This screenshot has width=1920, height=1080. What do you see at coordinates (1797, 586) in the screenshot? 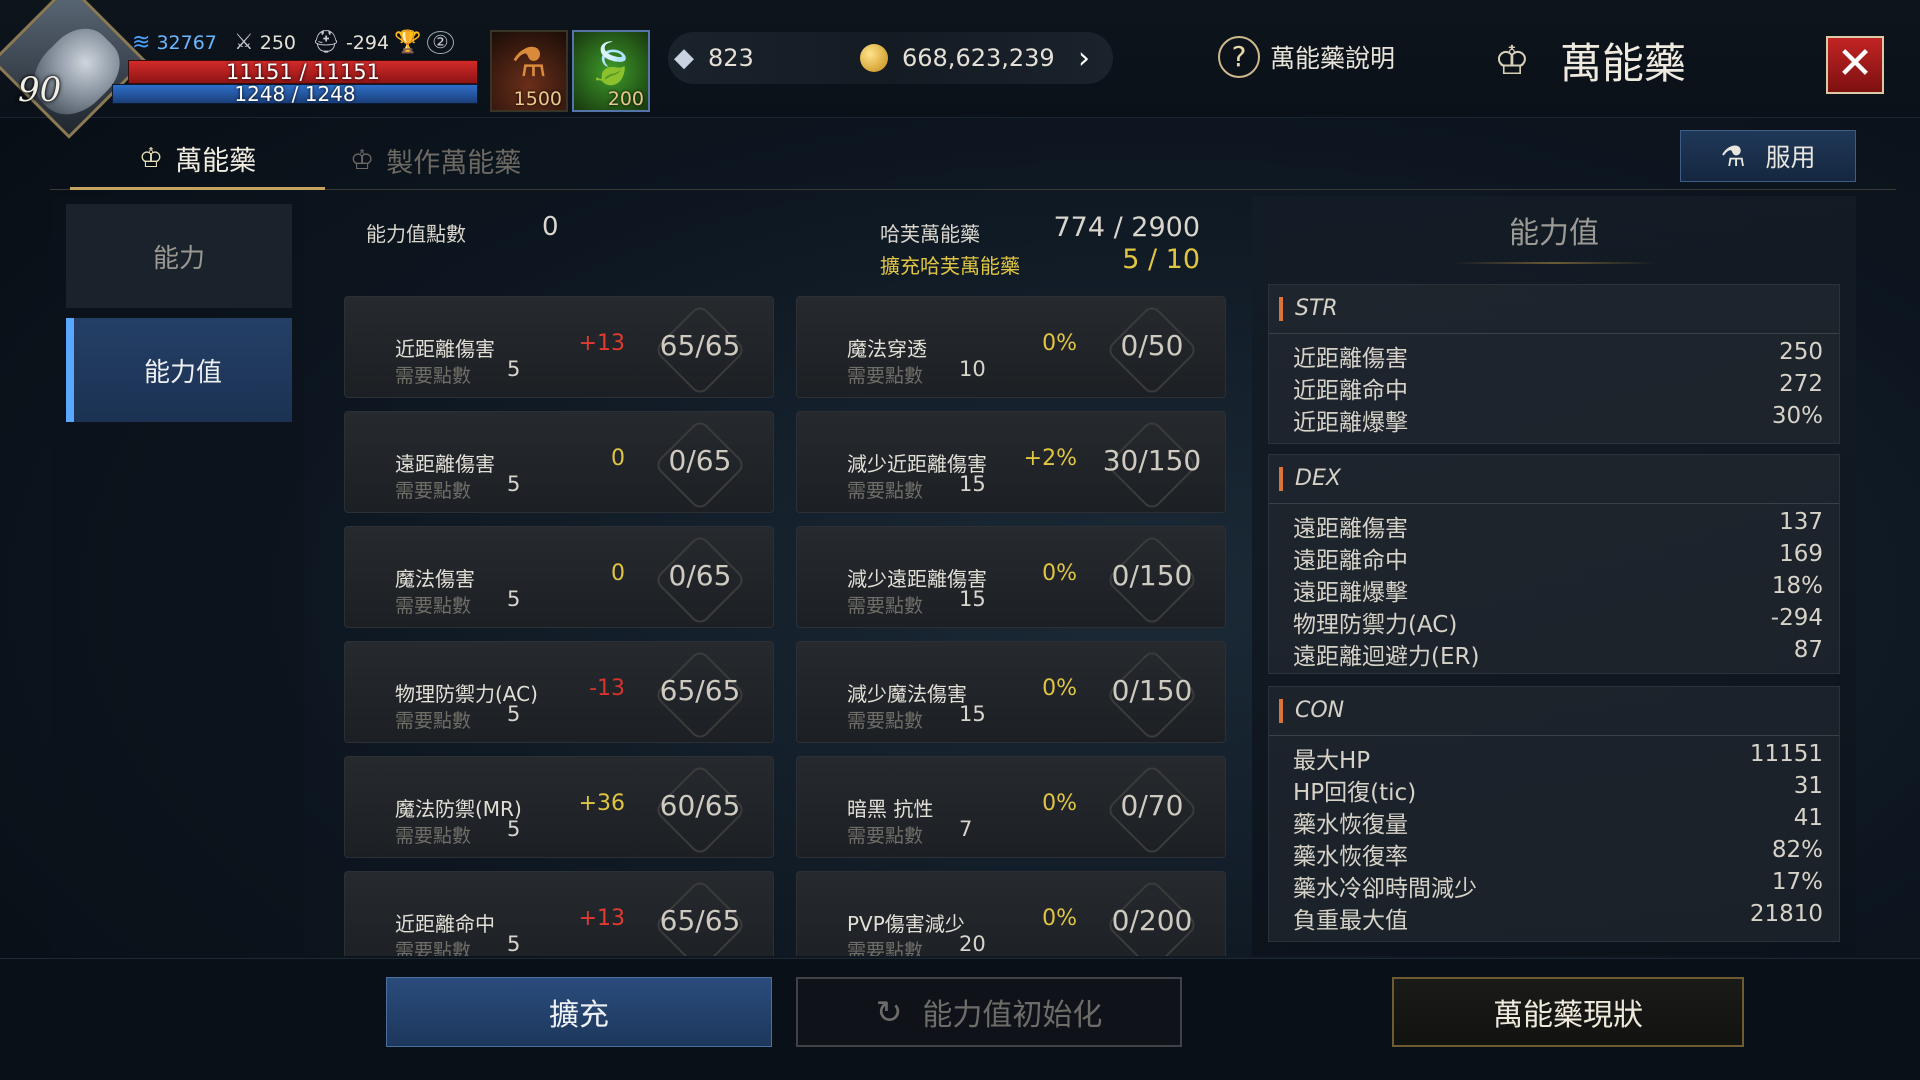
I see `stat-value: 18%` at bounding box center [1797, 586].